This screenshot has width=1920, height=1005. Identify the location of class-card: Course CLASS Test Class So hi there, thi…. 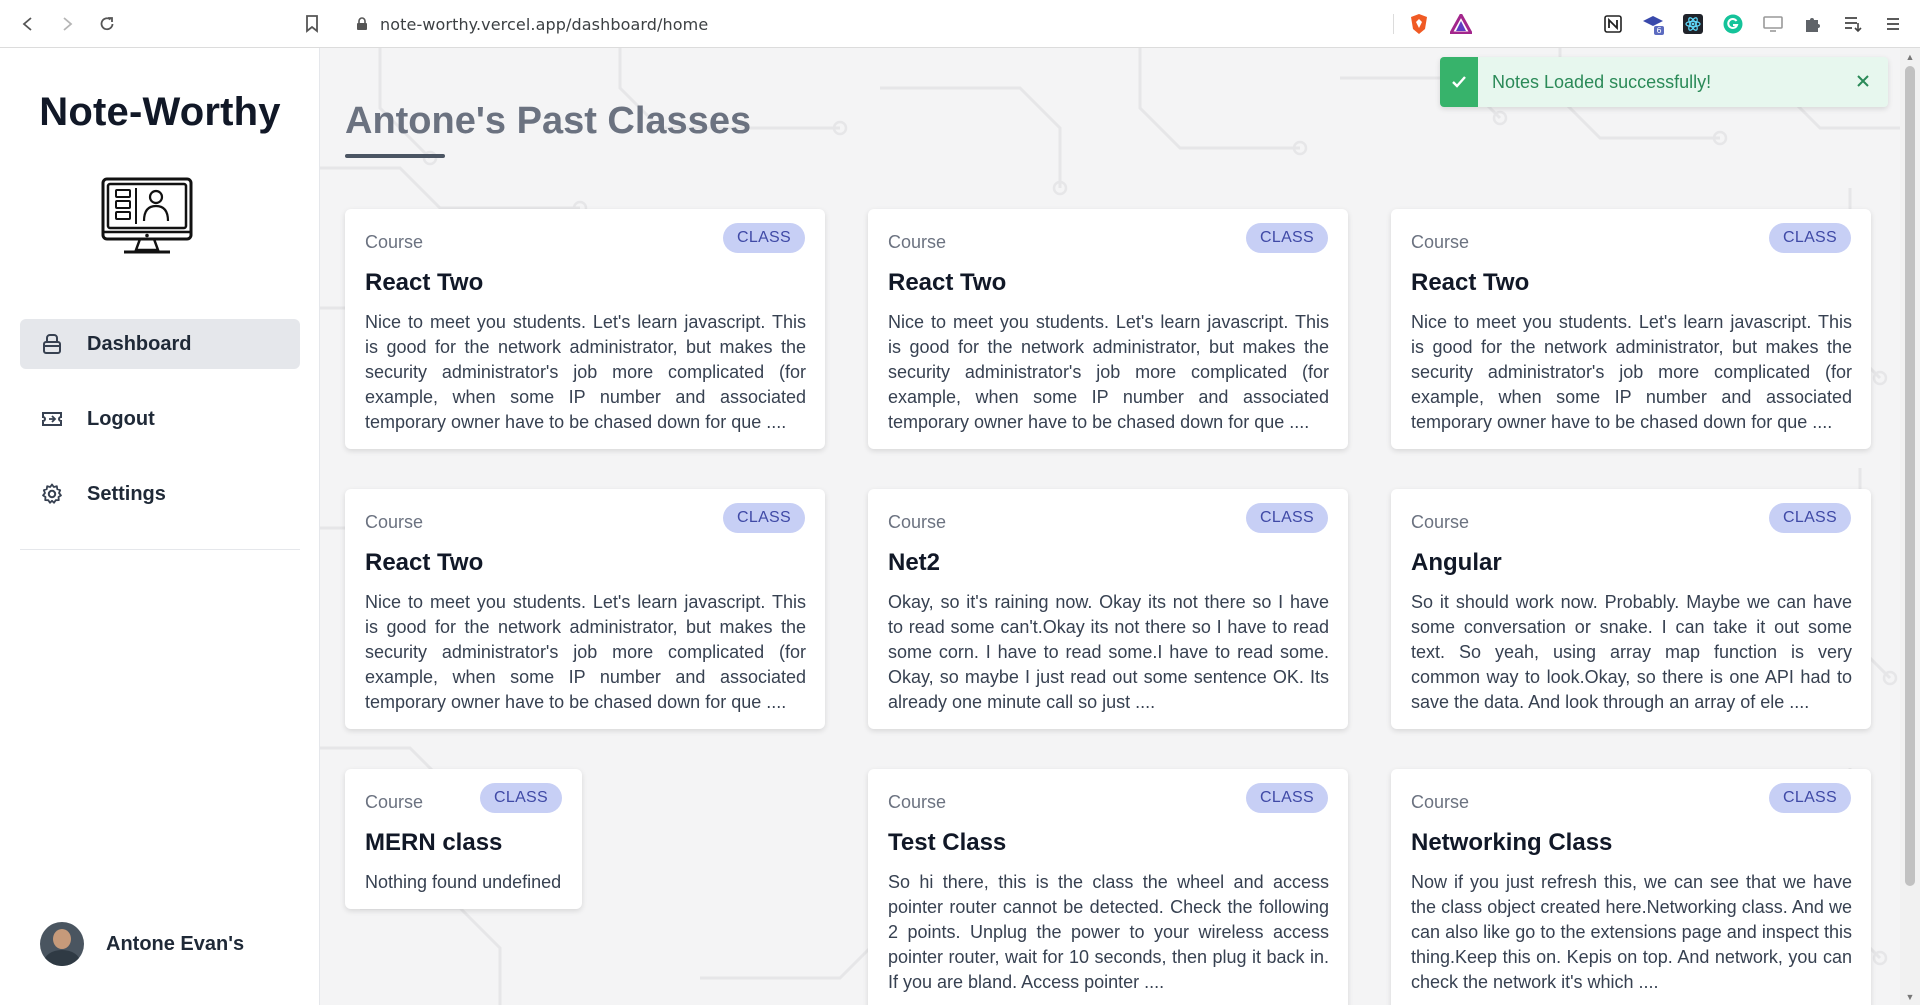
(1108, 887).